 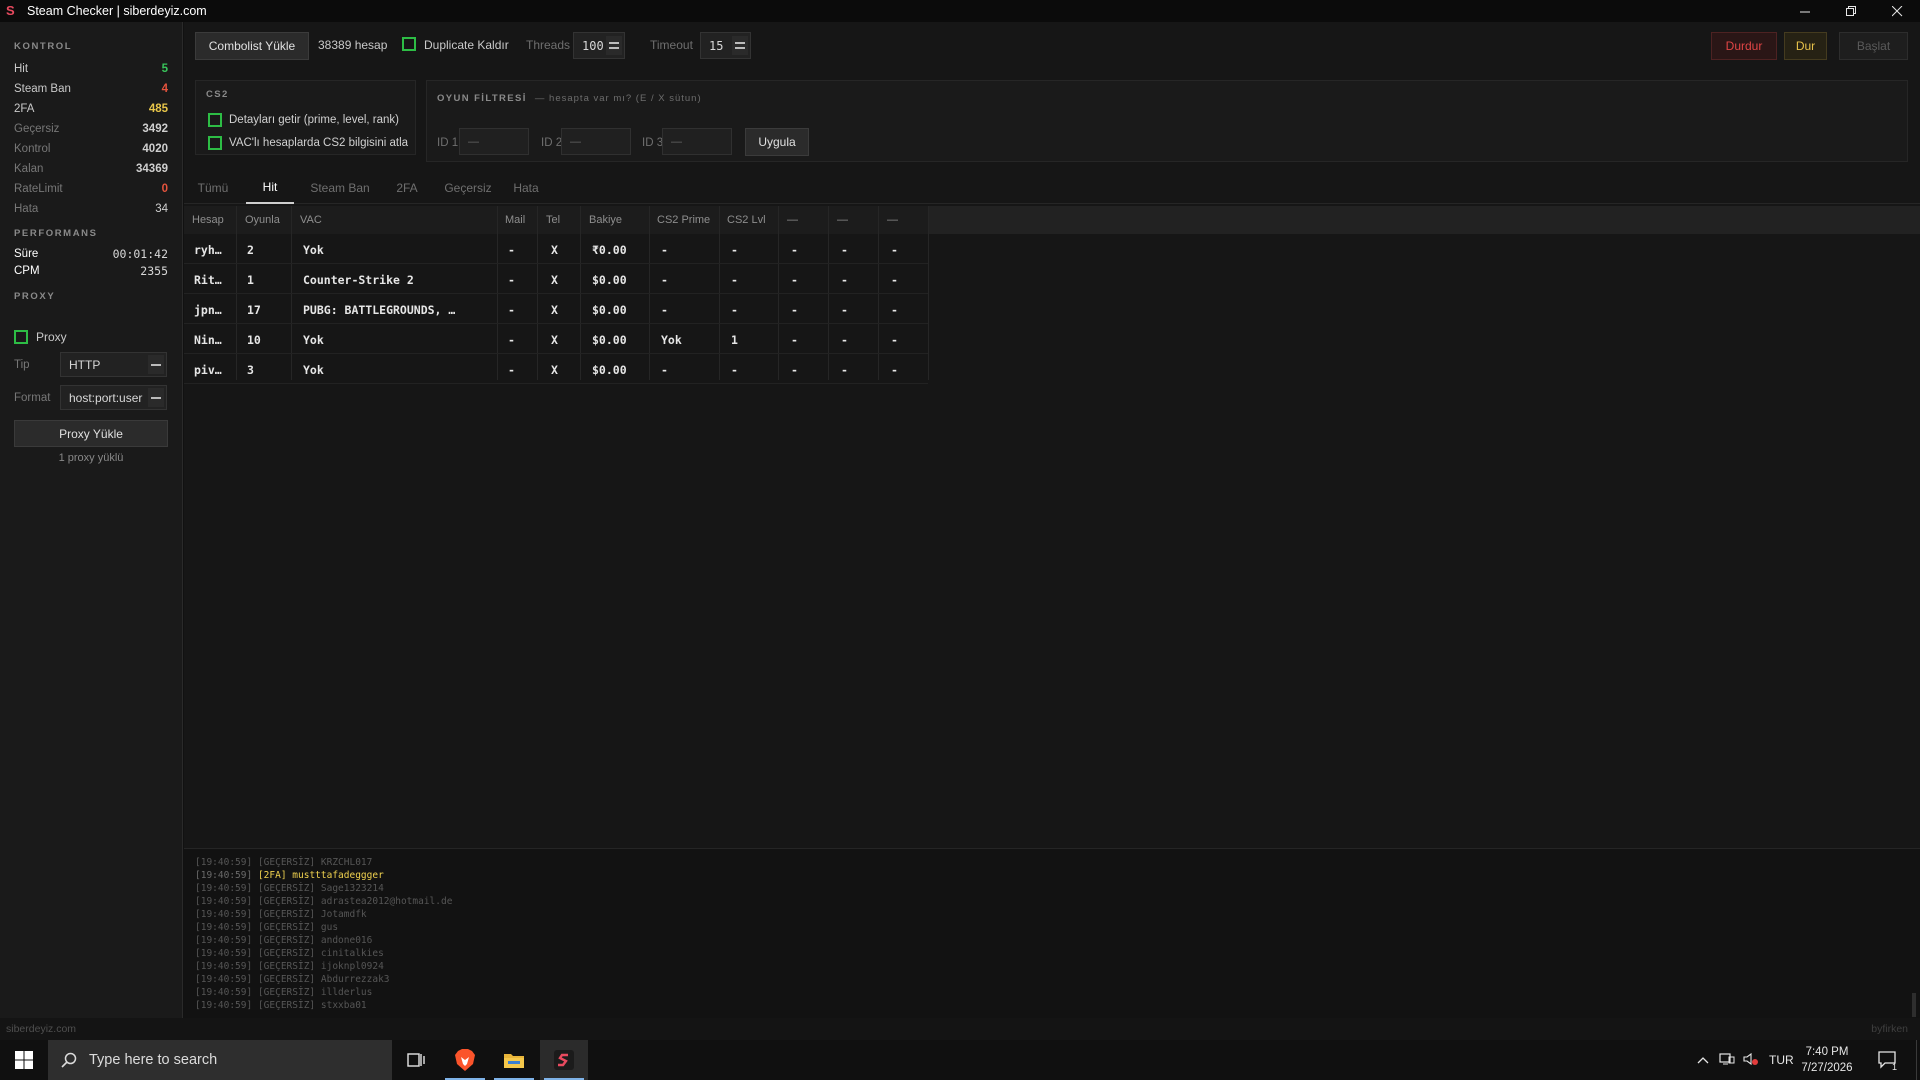 I want to click on table-header, so click(x=1052, y=220).